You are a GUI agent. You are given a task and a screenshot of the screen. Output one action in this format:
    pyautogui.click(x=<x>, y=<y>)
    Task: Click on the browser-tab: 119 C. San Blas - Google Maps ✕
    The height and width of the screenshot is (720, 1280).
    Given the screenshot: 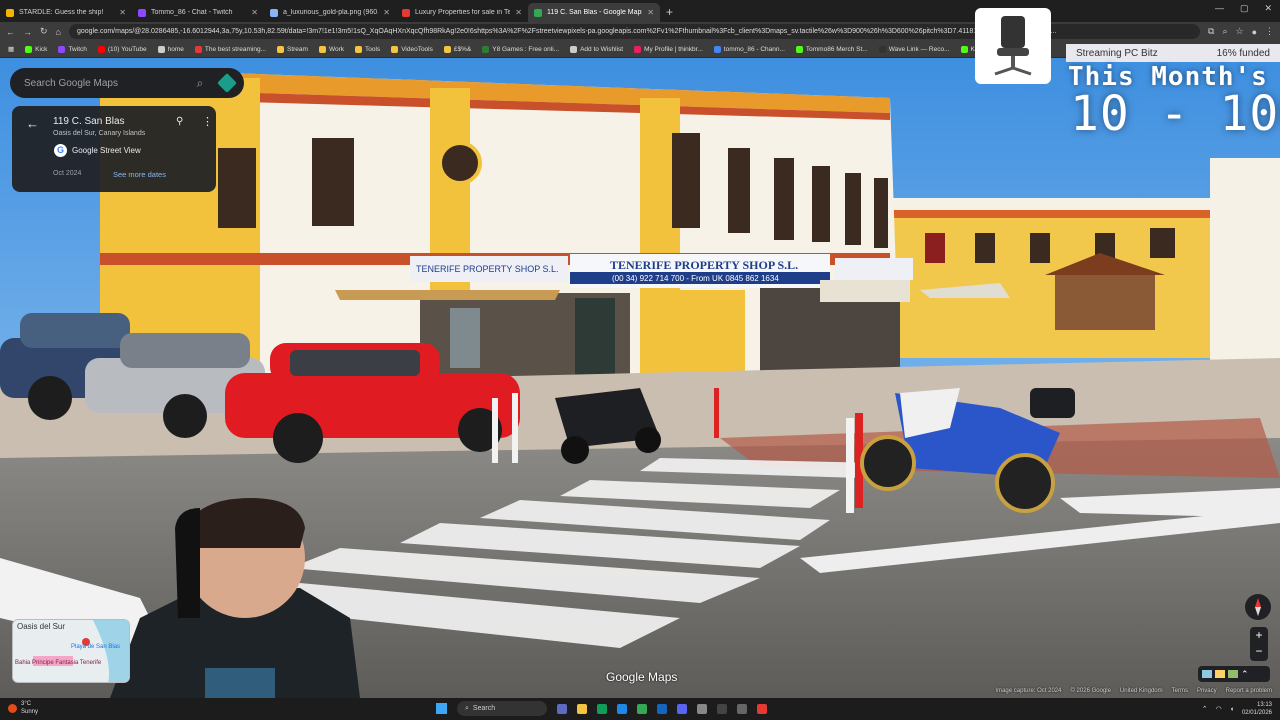 What is the action you would take?
    pyautogui.click(x=594, y=12)
    